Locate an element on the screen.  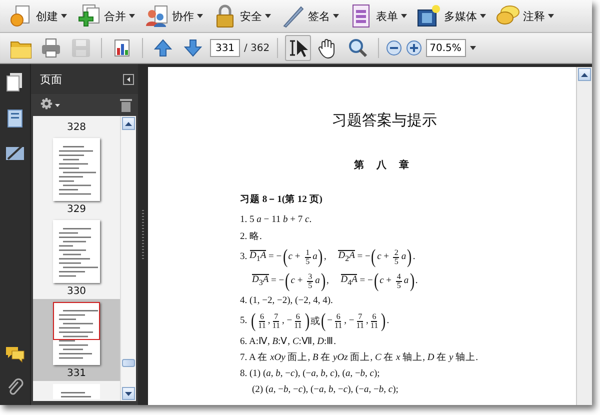
people-icon is located at coordinates (157, 16).